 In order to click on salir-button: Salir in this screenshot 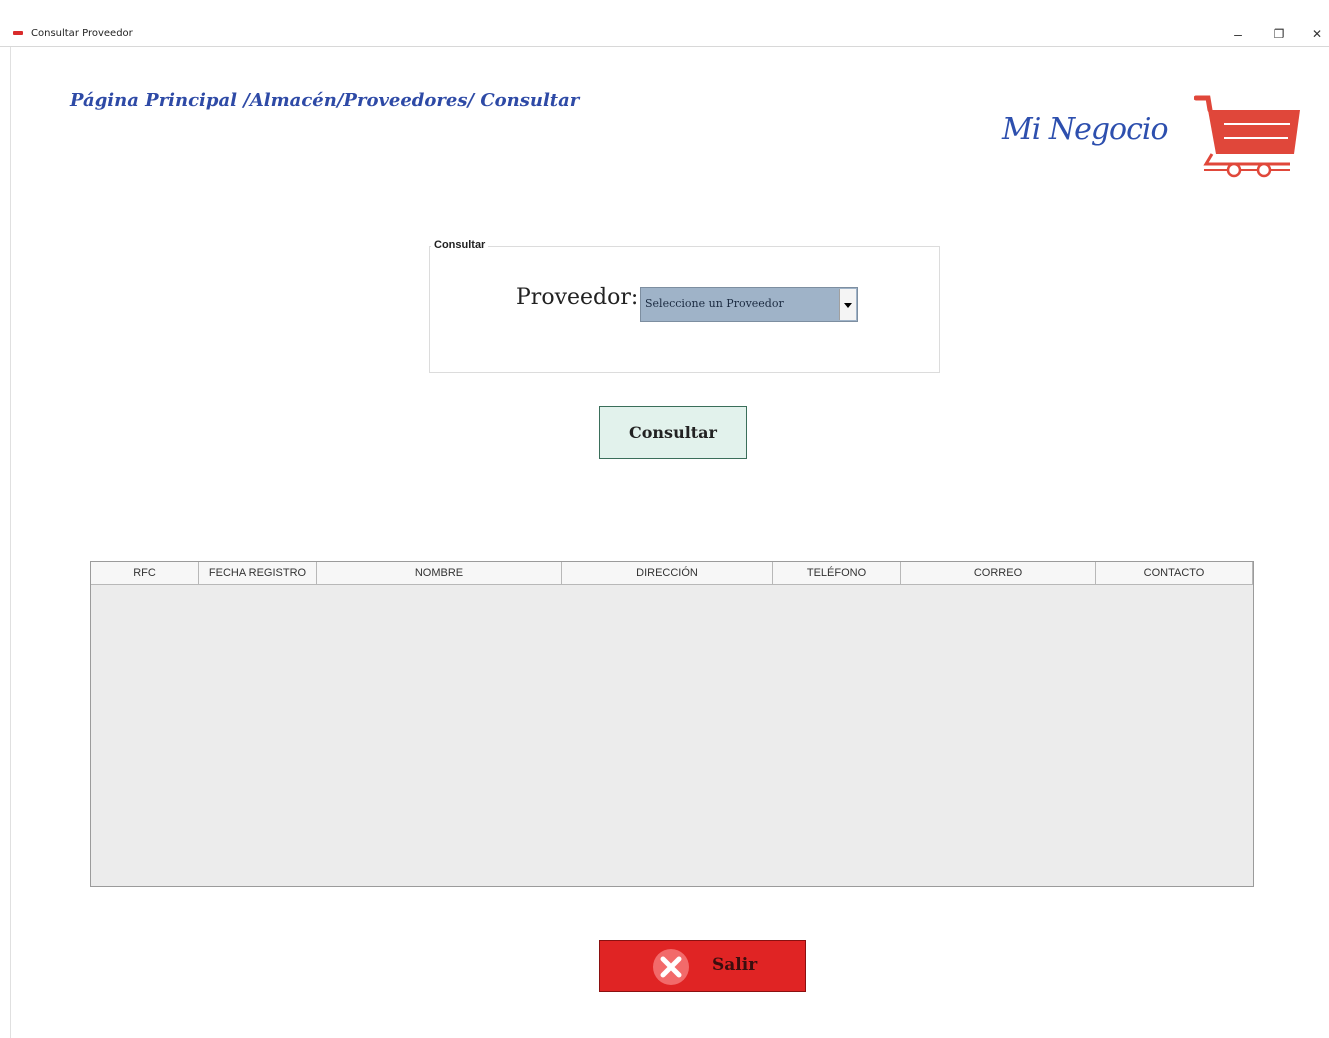, I will do `click(702, 966)`.